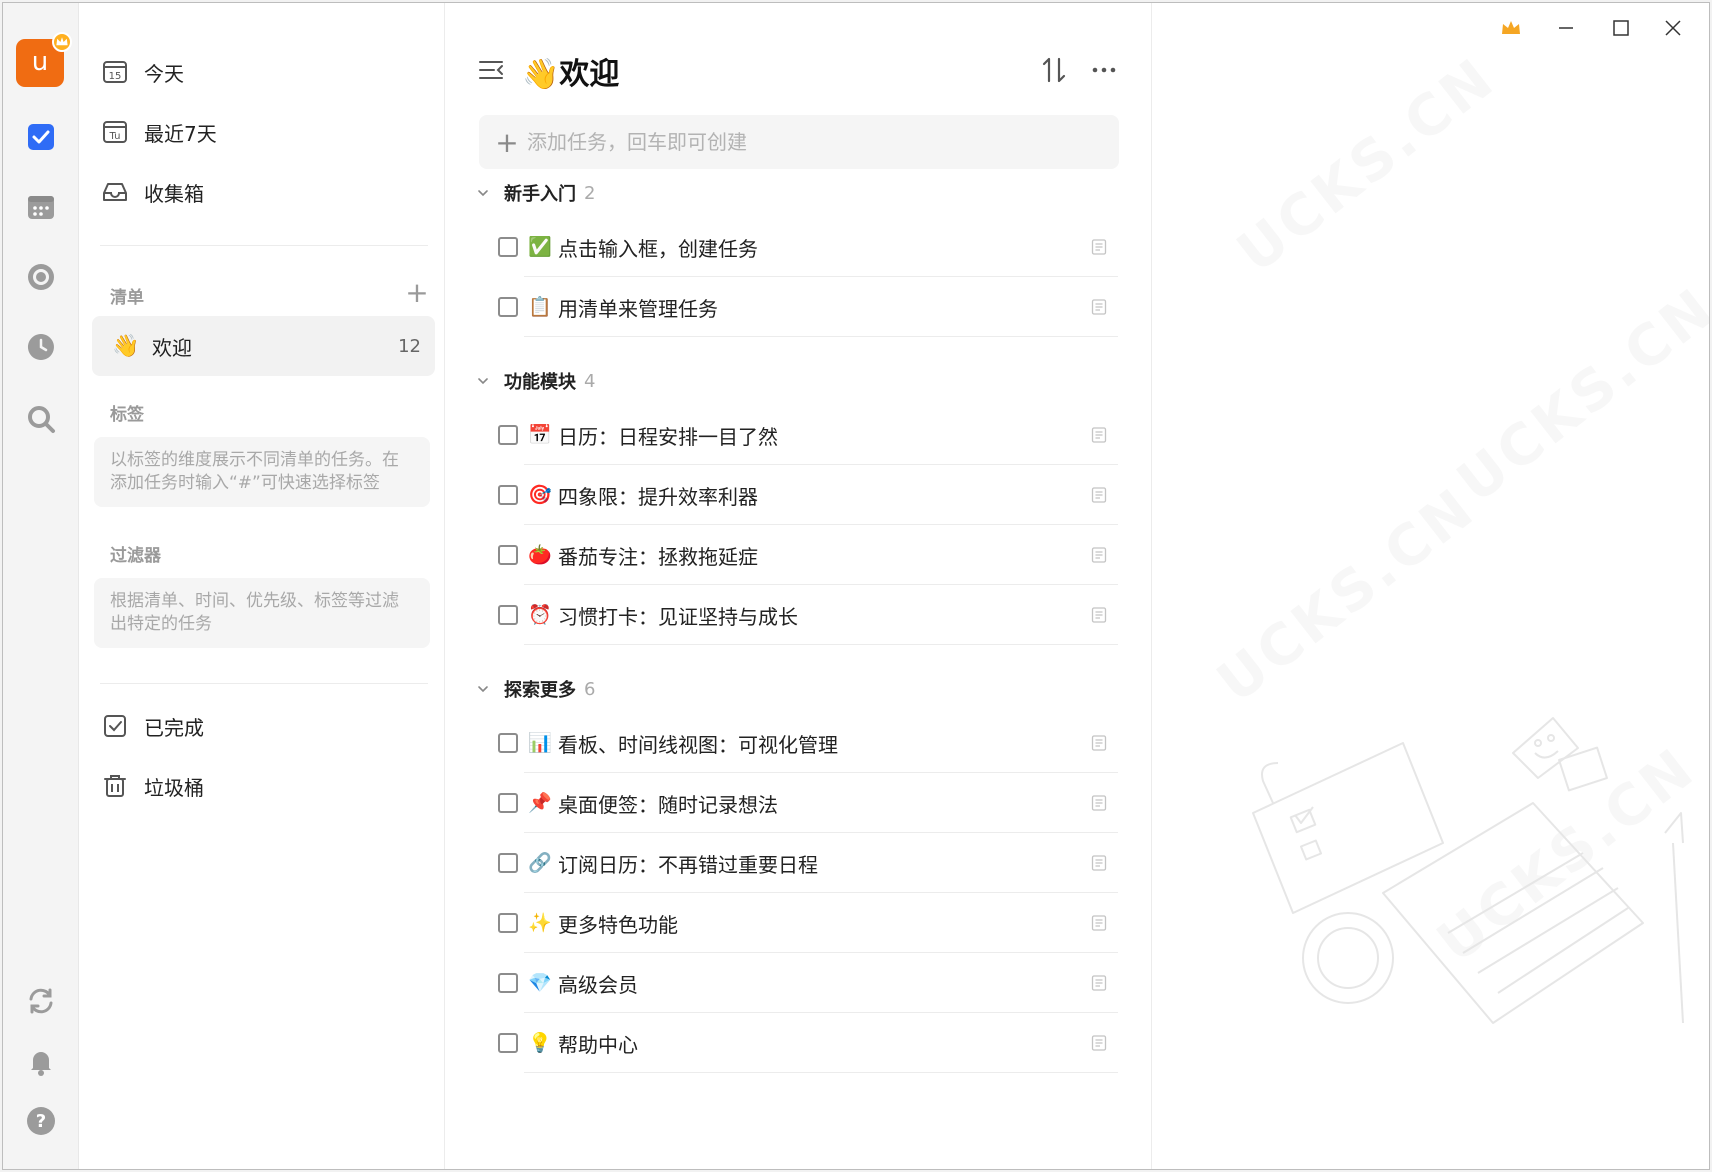  What do you see at coordinates (41, 1061) in the screenshot?
I see `bell-icon` at bounding box center [41, 1061].